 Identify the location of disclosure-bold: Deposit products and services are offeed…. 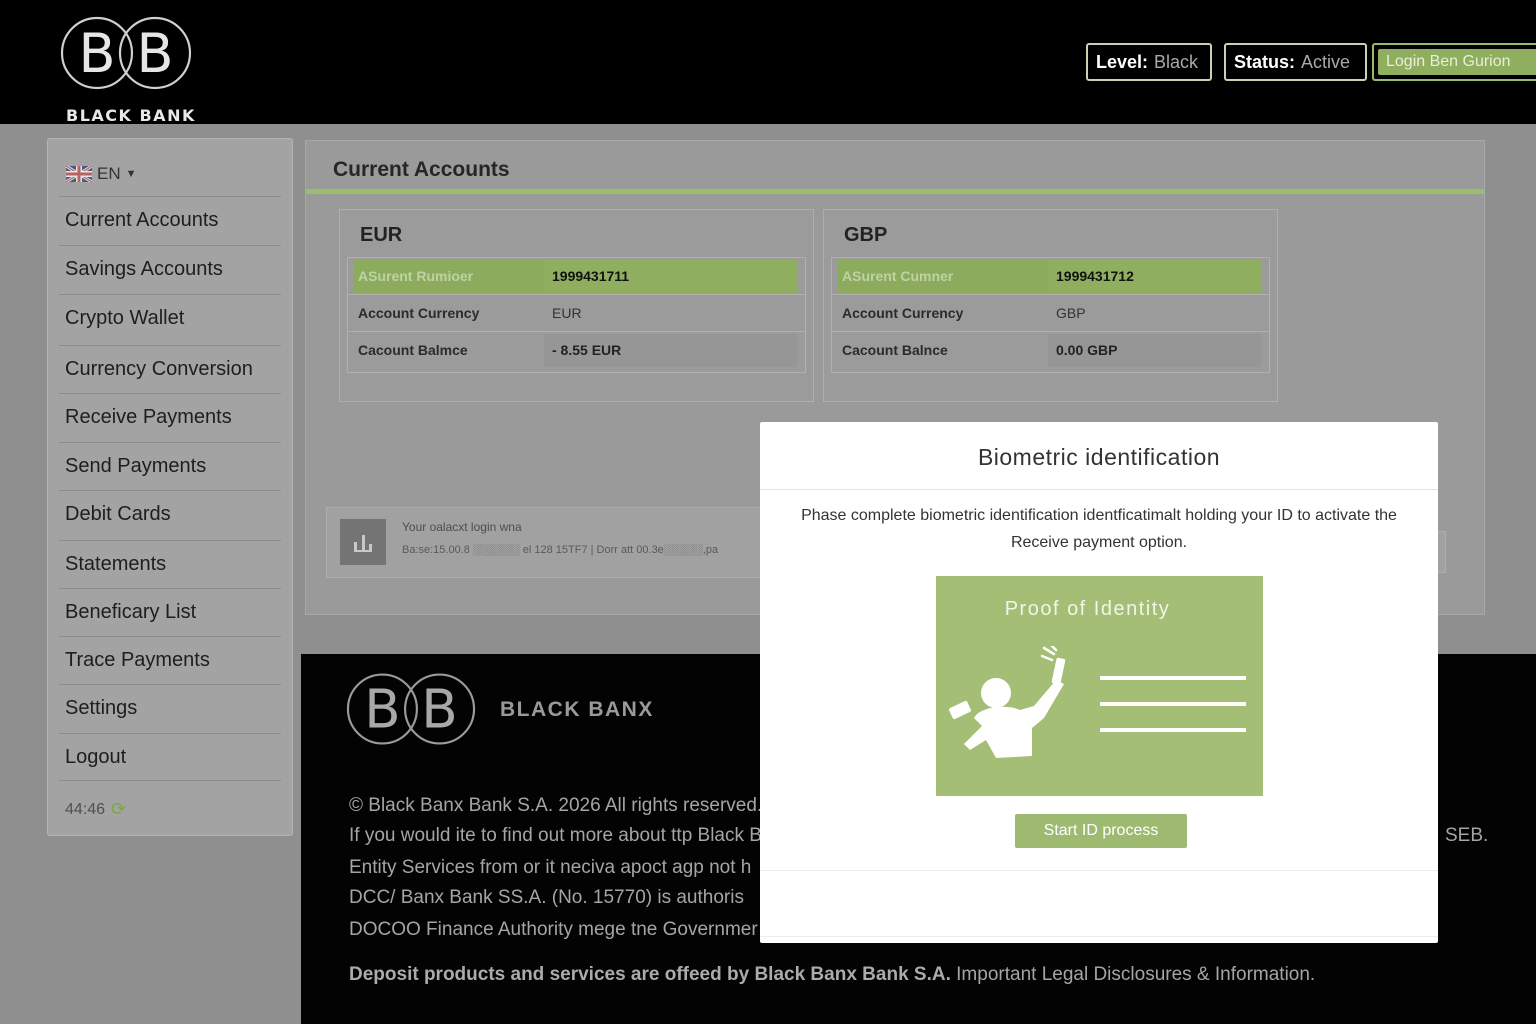
(650, 974).